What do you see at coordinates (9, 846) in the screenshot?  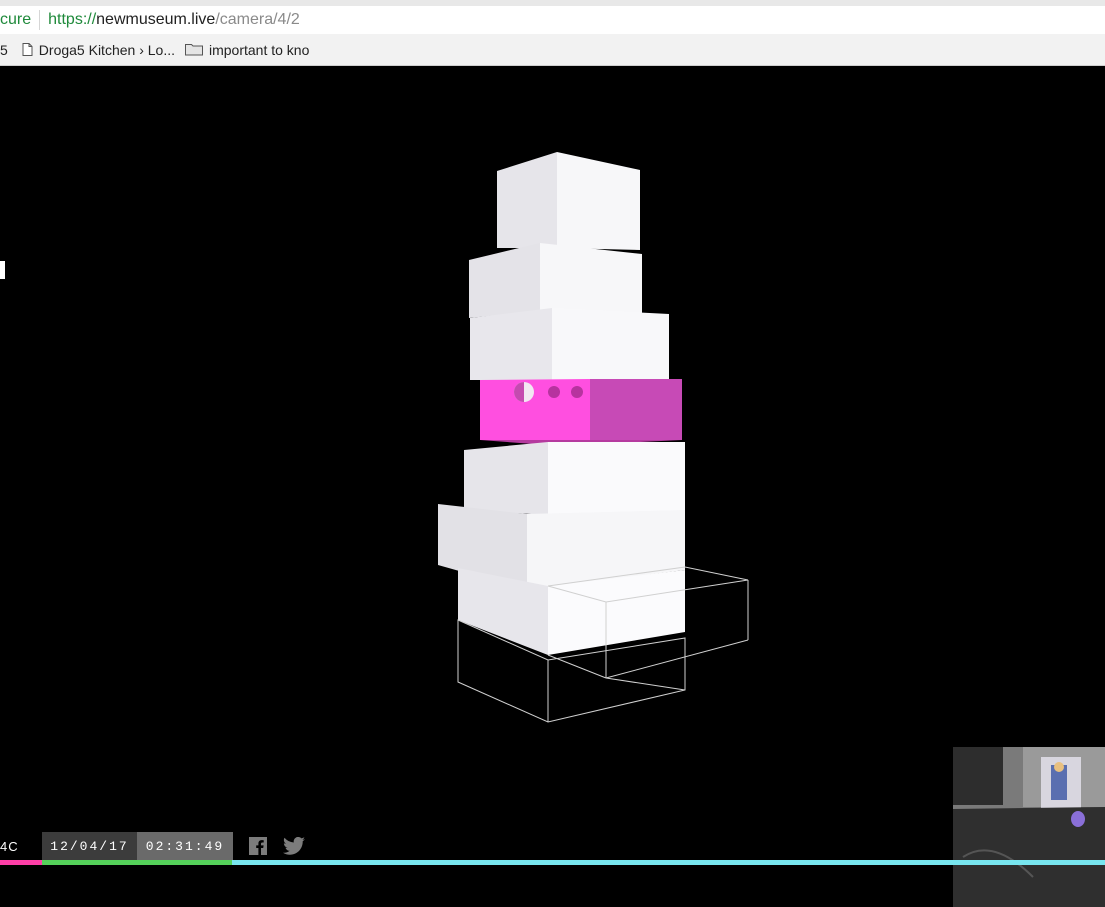 I see `temperature-readout: 4C` at bounding box center [9, 846].